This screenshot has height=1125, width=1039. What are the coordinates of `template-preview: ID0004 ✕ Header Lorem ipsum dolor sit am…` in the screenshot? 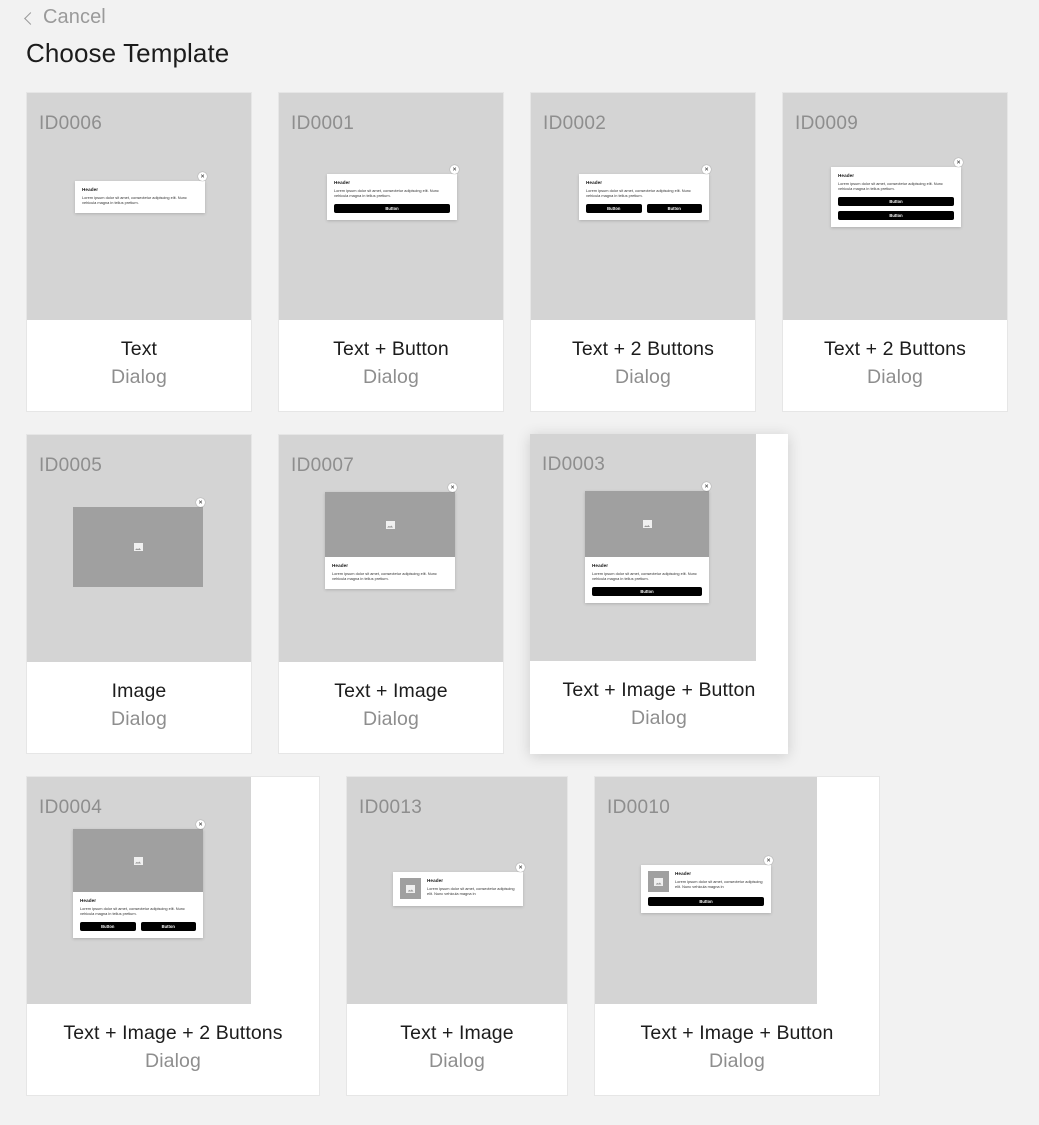 It's located at (139, 890).